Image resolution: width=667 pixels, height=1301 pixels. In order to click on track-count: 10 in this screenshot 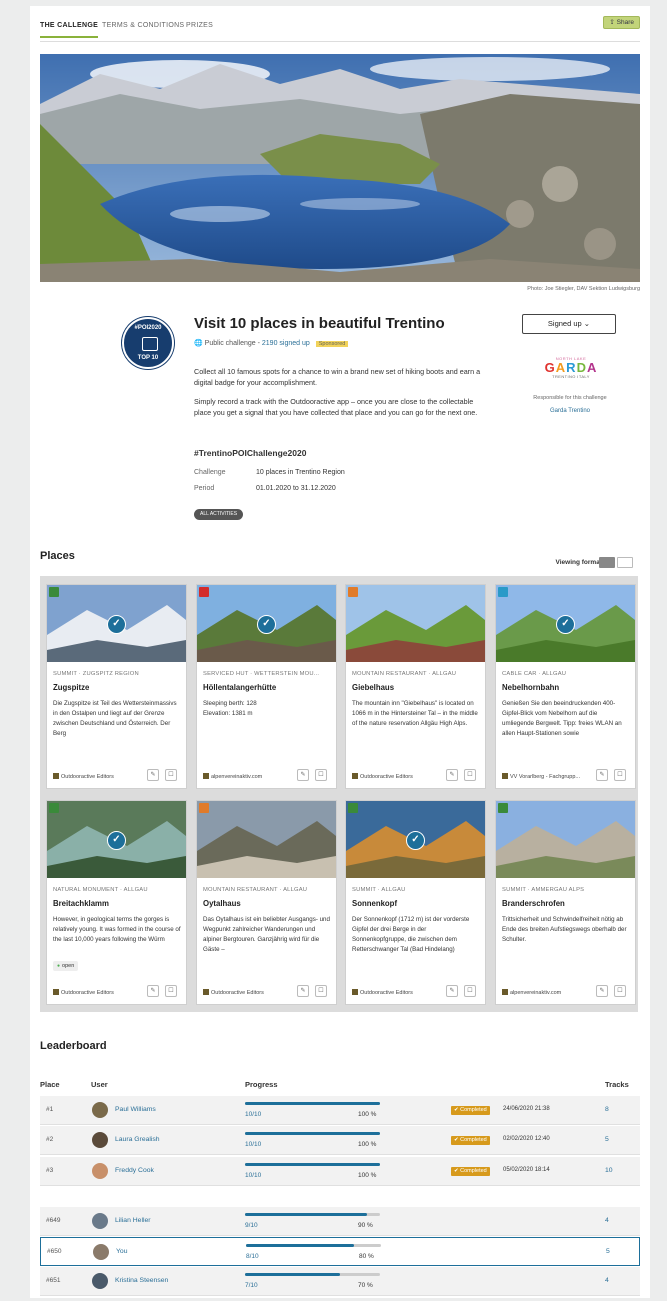, I will do `click(609, 1170)`.